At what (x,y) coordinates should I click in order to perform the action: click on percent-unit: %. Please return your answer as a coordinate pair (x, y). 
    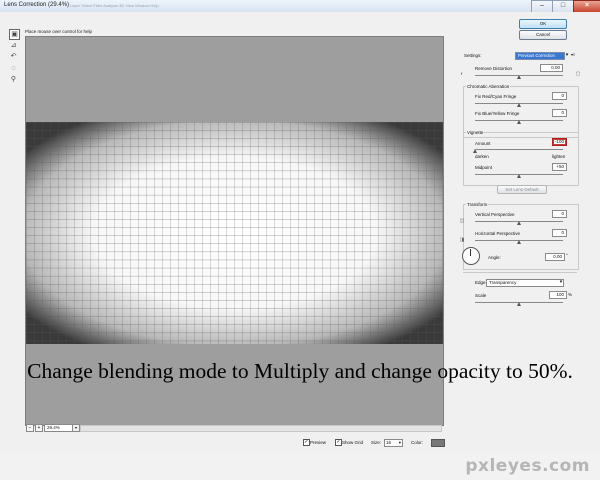
    Looking at the image, I should click on (570, 294).